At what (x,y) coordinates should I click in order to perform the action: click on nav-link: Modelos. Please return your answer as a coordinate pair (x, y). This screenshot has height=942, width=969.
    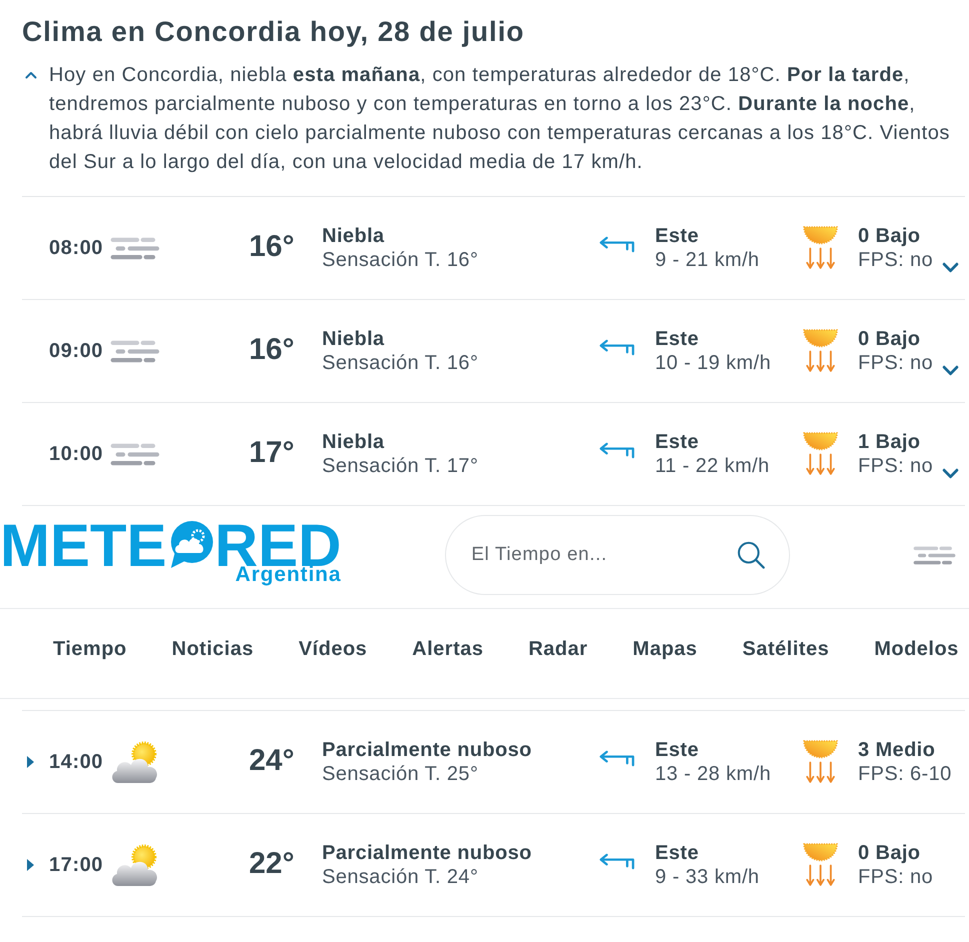
    Looking at the image, I should click on (916, 649).